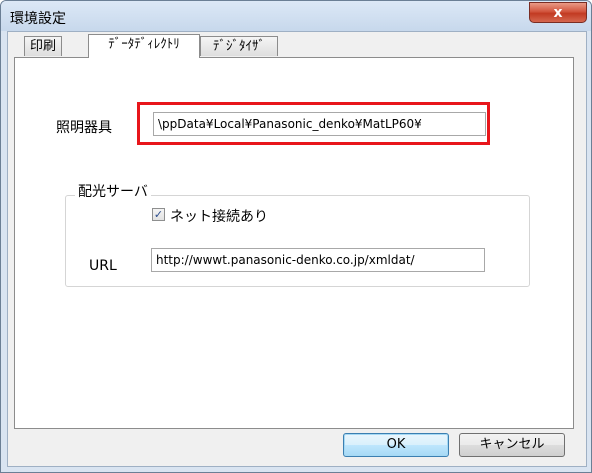 The height and width of the screenshot is (473, 592). Describe the element at coordinates (296, 16) in the screenshot. I see `title-bar: 環境設定 x` at that location.